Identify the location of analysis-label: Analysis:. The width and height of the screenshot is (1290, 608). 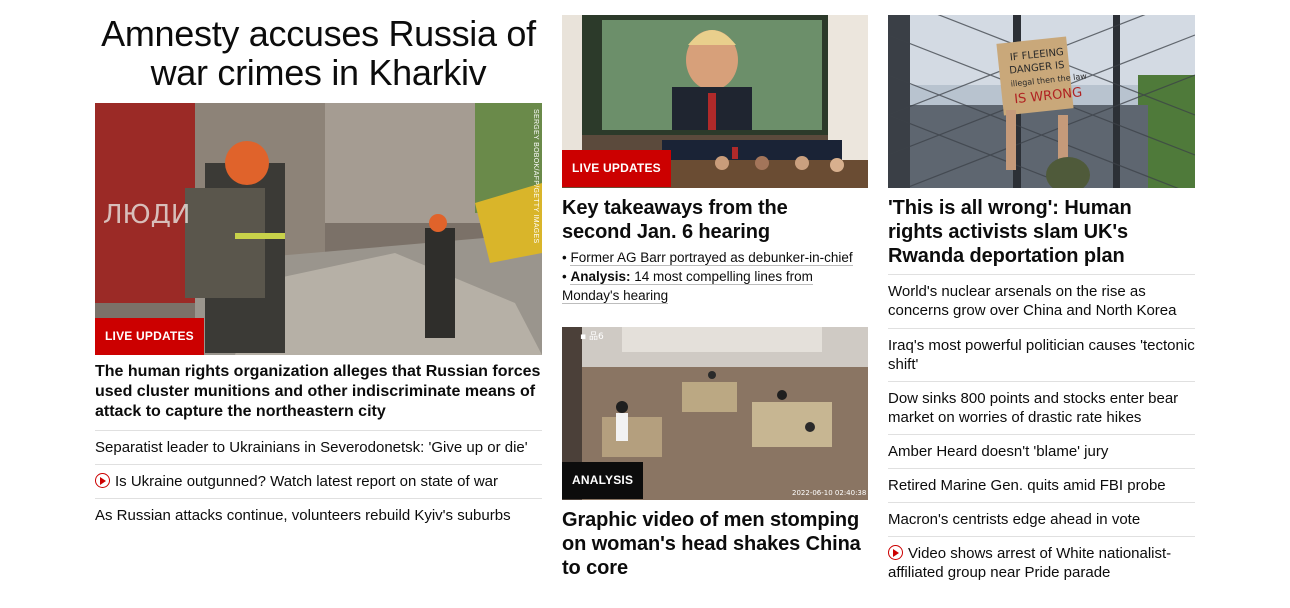
(600, 276).